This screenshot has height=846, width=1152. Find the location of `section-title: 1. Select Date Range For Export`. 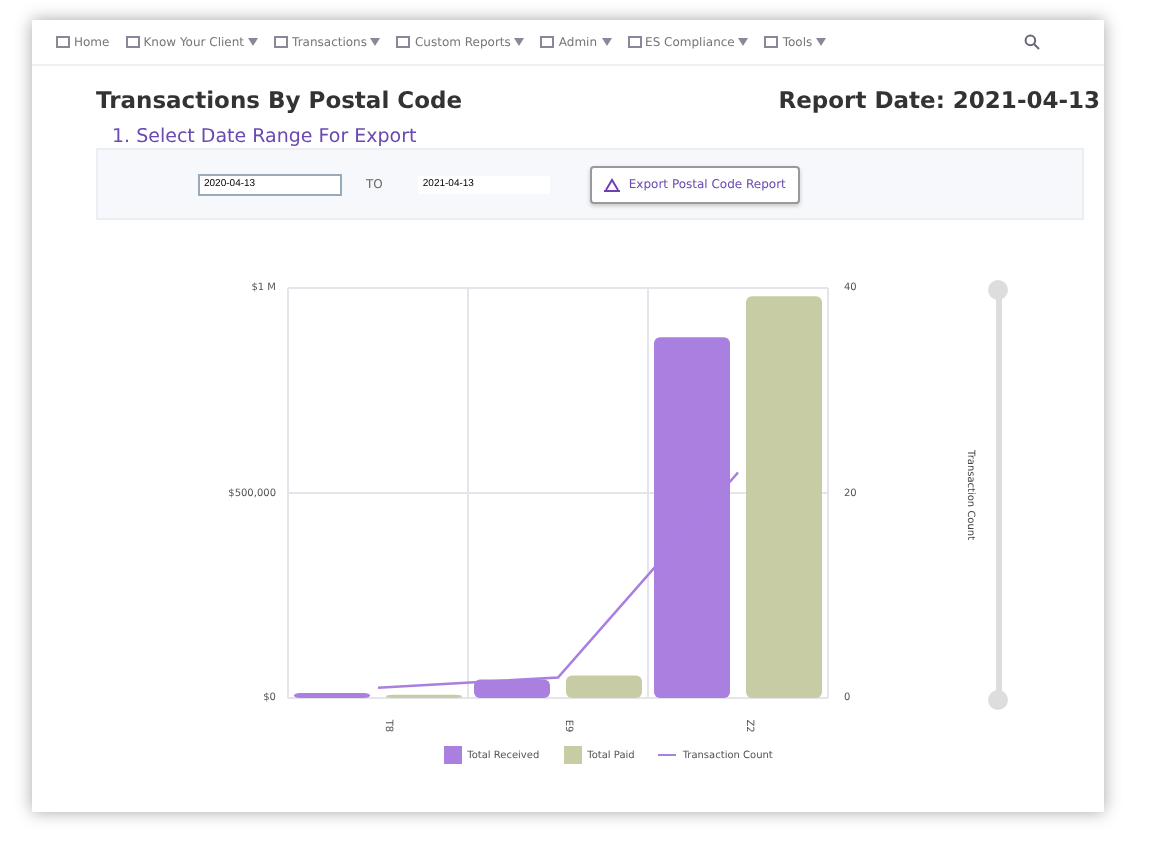

section-title: 1. Select Date Range For Export is located at coordinates (264, 137).